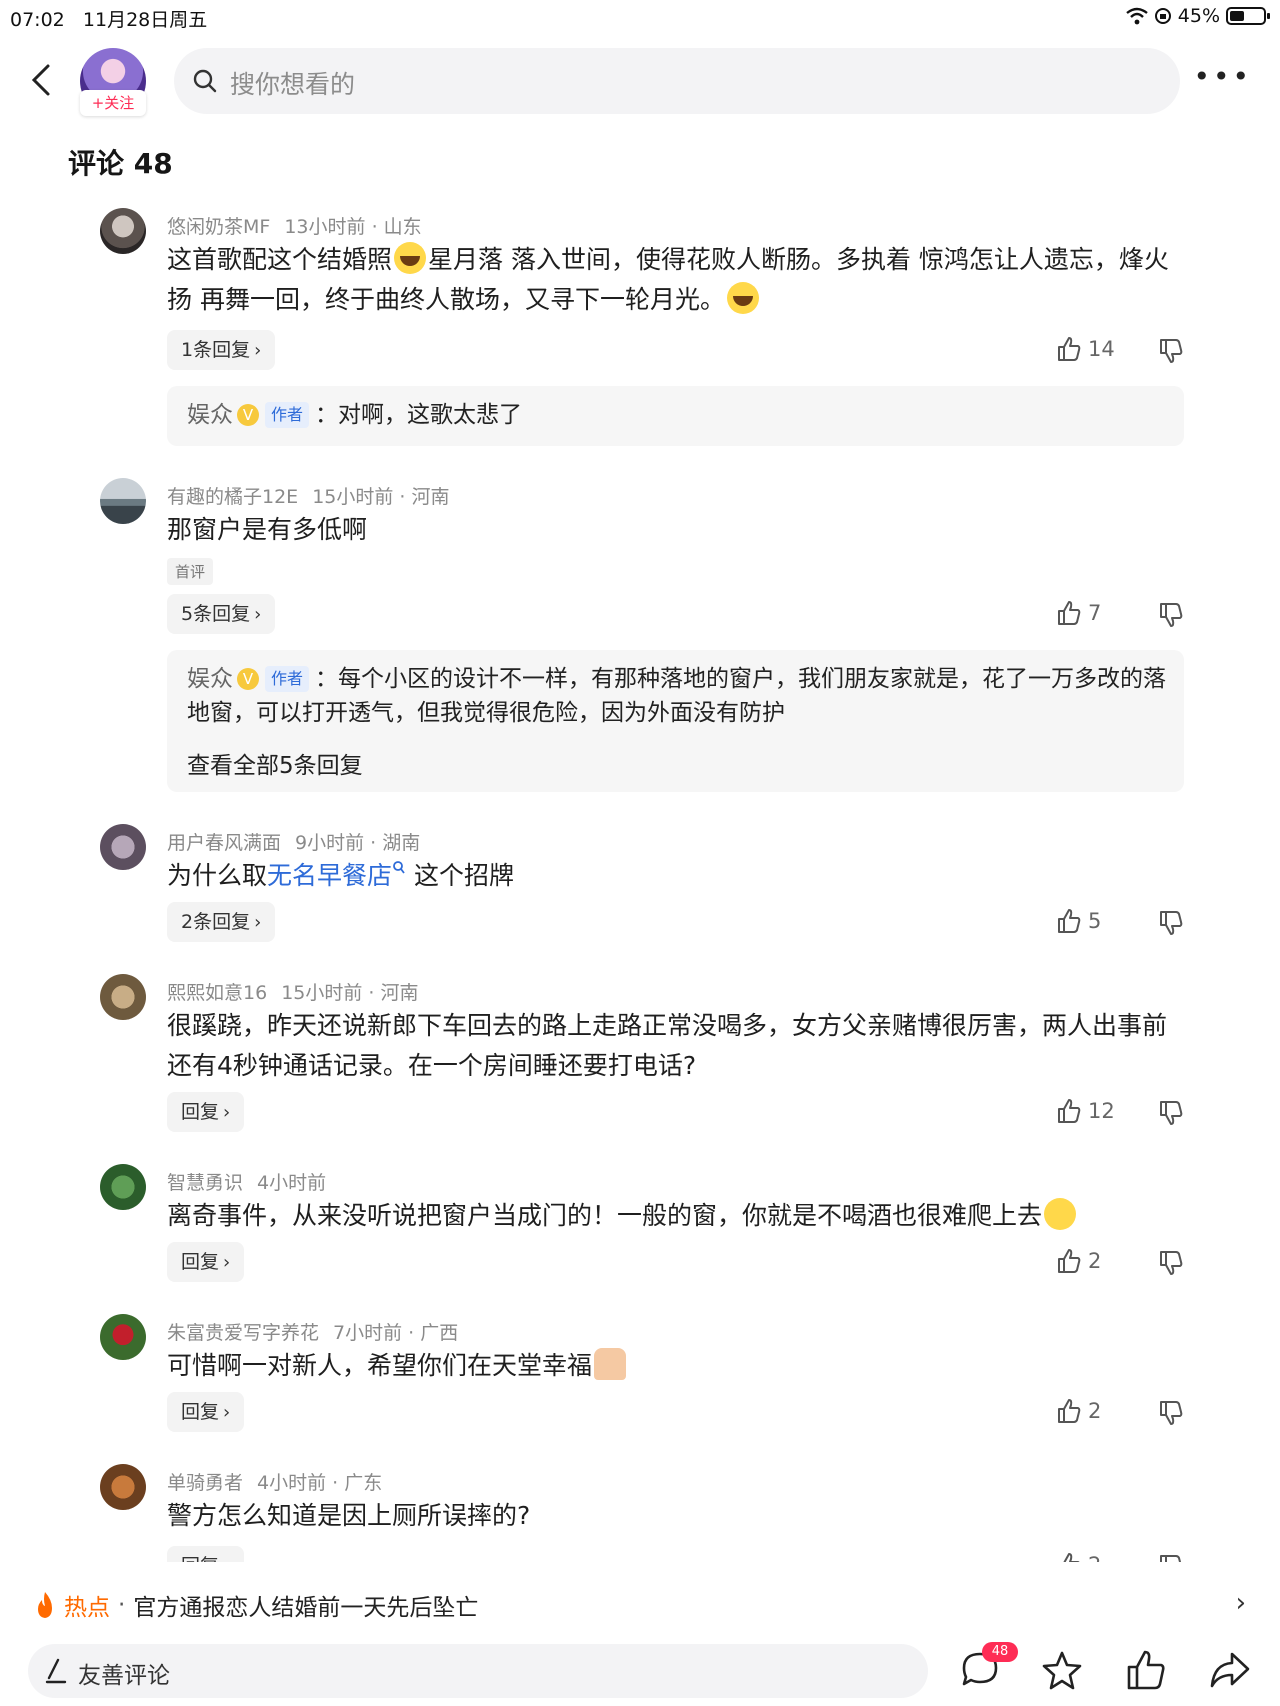 The width and height of the screenshot is (1280, 1706). What do you see at coordinates (1000, 1652) in the screenshot?
I see `comment-count-badge: 48` at bounding box center [1000, 1652].